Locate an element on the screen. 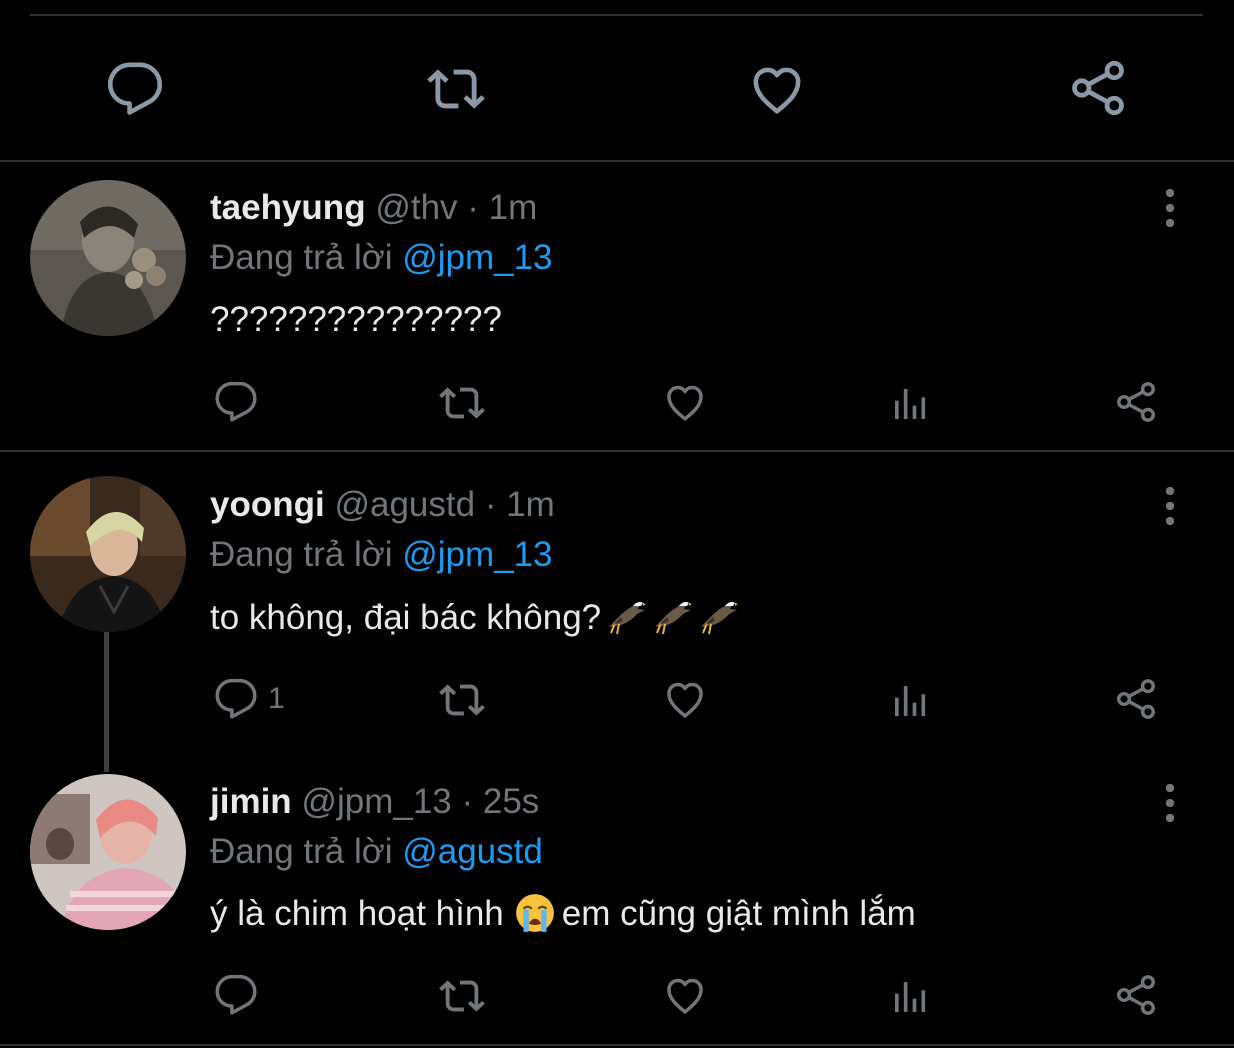 Image resolution: width=1234 pixels, height=1048 pixels. tweet-text: to không, đại bác không? is located at coordinates (474, 618).